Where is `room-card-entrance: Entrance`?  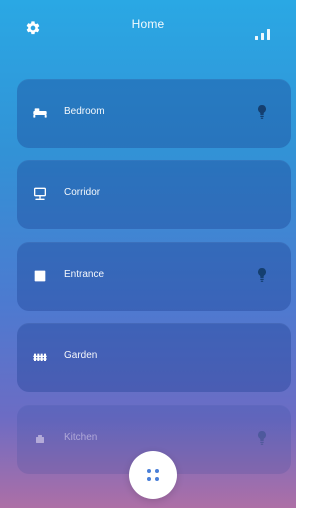
room-card-entrance: Entrance is located at coordinates (154, 276).